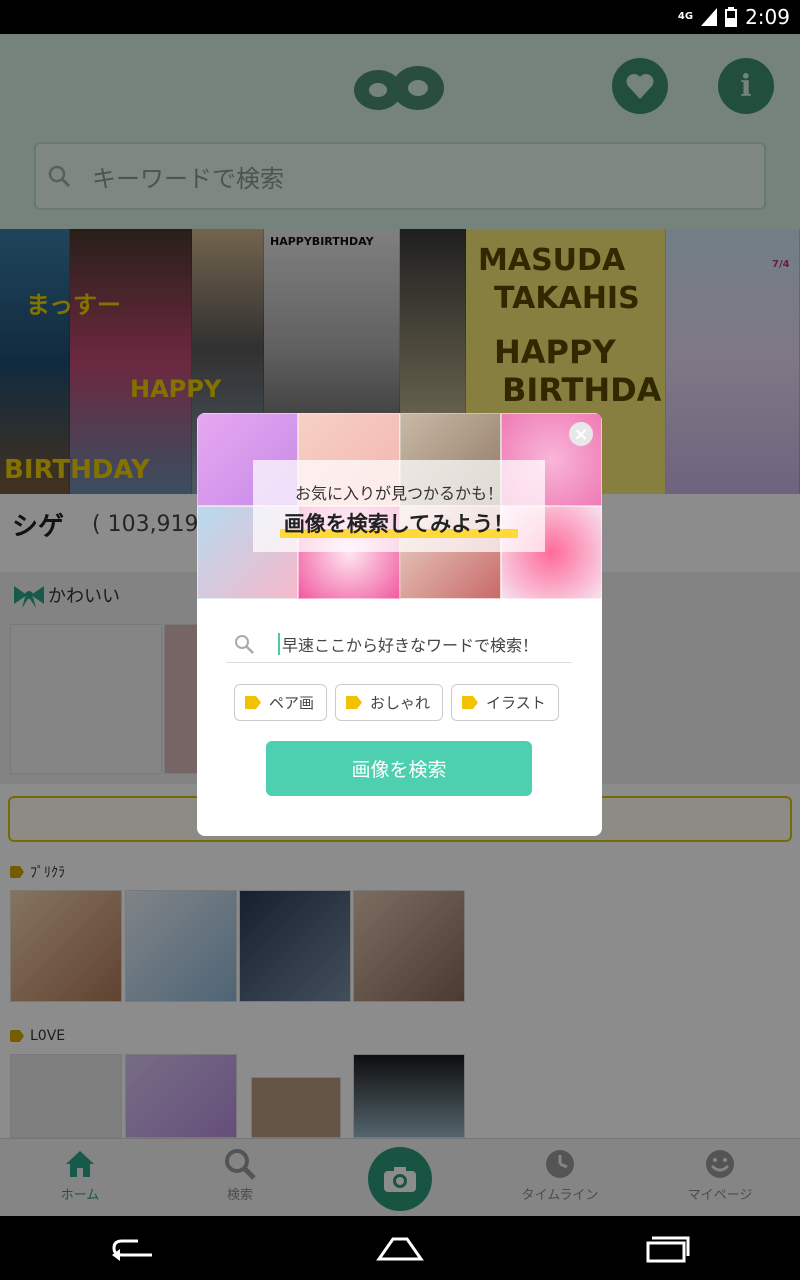  What do you see at coordinates (399, 506) in the screenshot?
I see `dialog-caption: お気に入りが見つかるかも！ 画像を検索してみよう！` at bounding box center [399, 506].